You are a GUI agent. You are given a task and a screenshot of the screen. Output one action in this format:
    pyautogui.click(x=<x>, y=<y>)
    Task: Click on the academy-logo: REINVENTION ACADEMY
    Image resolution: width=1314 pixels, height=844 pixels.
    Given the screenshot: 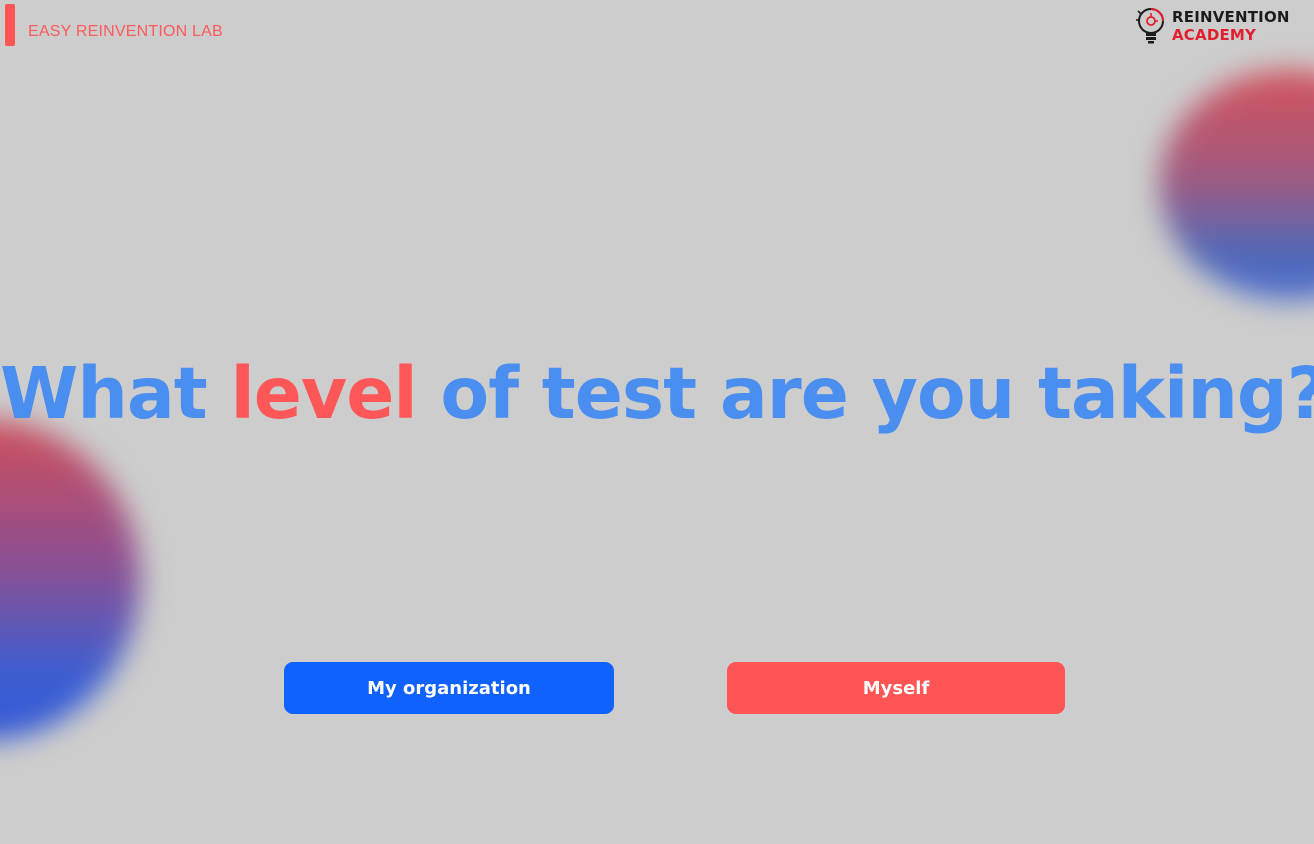 What is the action you would take?
    pyautogui.click(x=1219, y=26)
    